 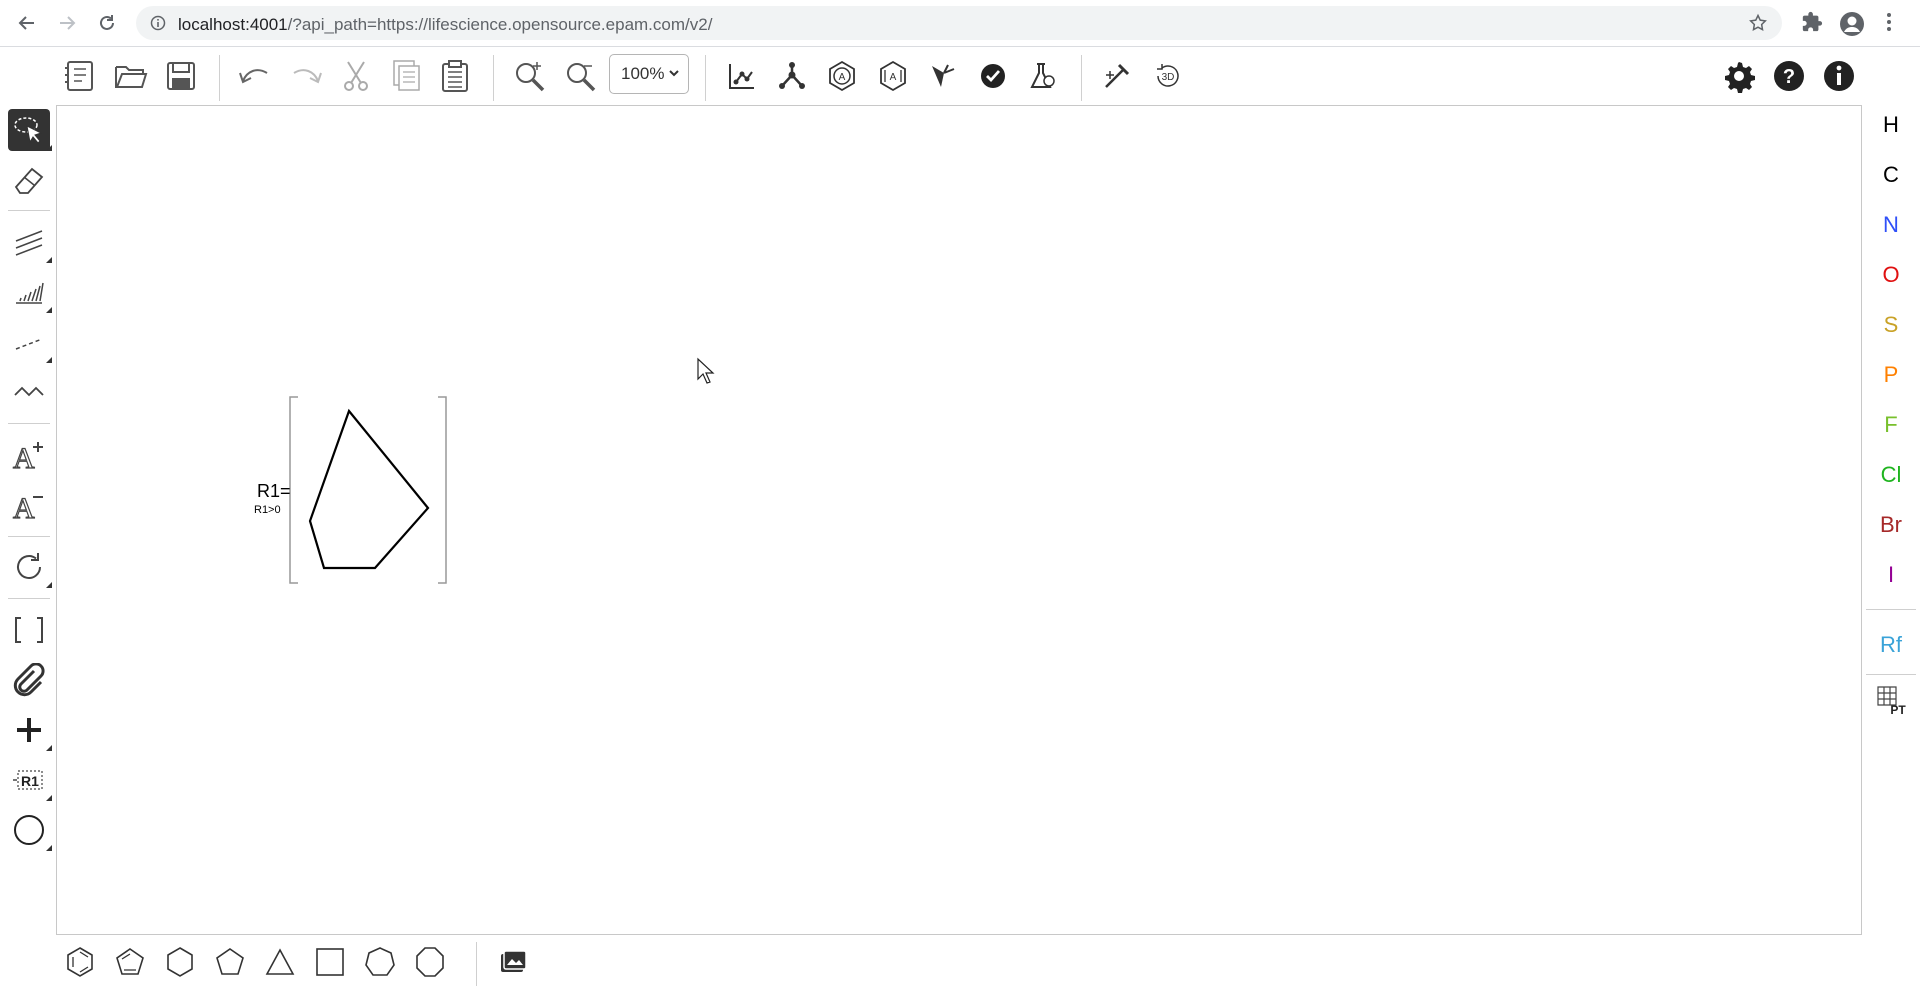 I want to click on reaction-plus-tool, so click(x=30, y=730).